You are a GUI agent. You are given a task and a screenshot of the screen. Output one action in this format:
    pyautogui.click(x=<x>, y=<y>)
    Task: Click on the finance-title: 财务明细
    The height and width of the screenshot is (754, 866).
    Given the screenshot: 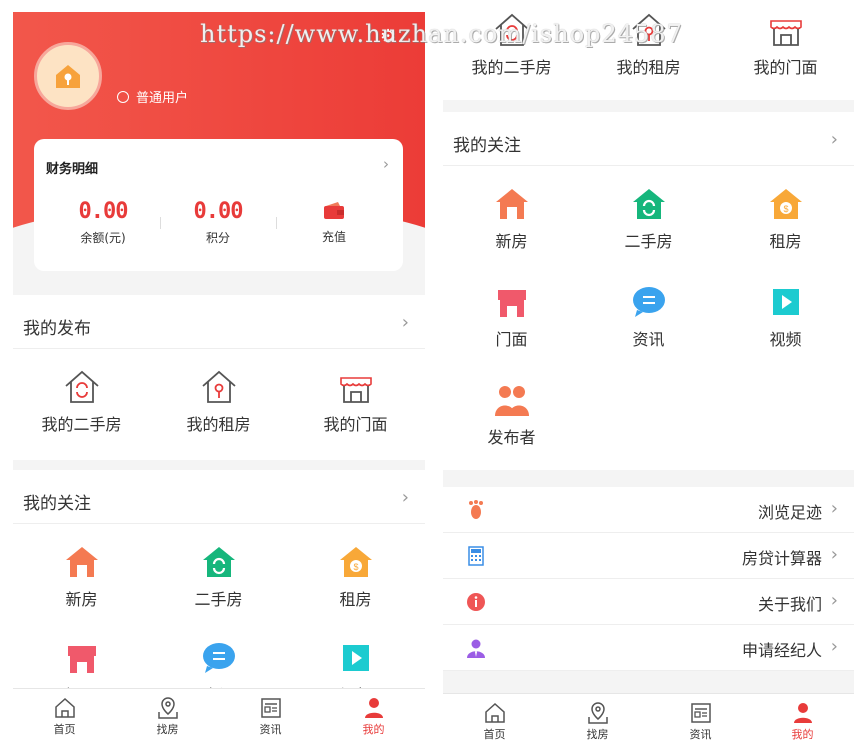 What is the action you would take?
    pyautogui.click(x=72, y=169)
    